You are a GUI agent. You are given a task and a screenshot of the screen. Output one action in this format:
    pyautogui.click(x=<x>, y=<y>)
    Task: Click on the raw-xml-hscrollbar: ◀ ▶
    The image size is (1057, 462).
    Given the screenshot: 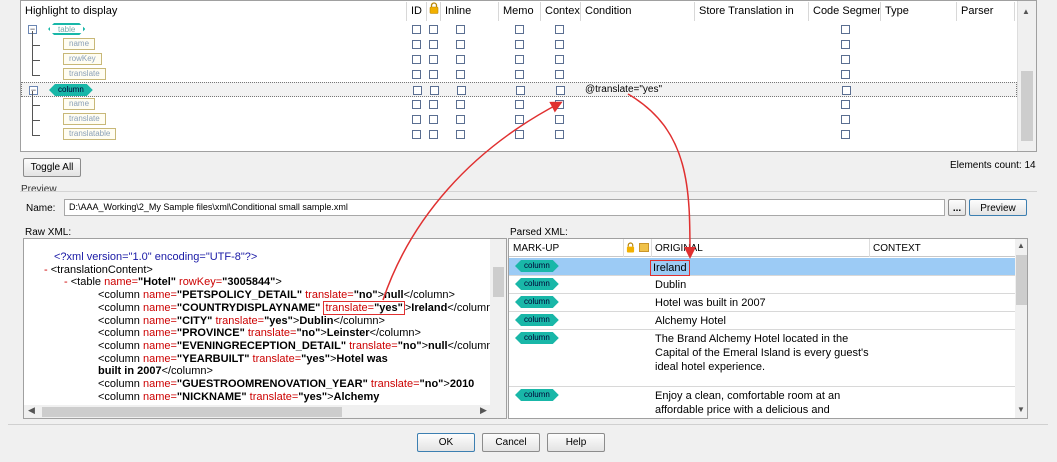 What is the action you would take?
    pyautogui.click(x=265, y=411)
    